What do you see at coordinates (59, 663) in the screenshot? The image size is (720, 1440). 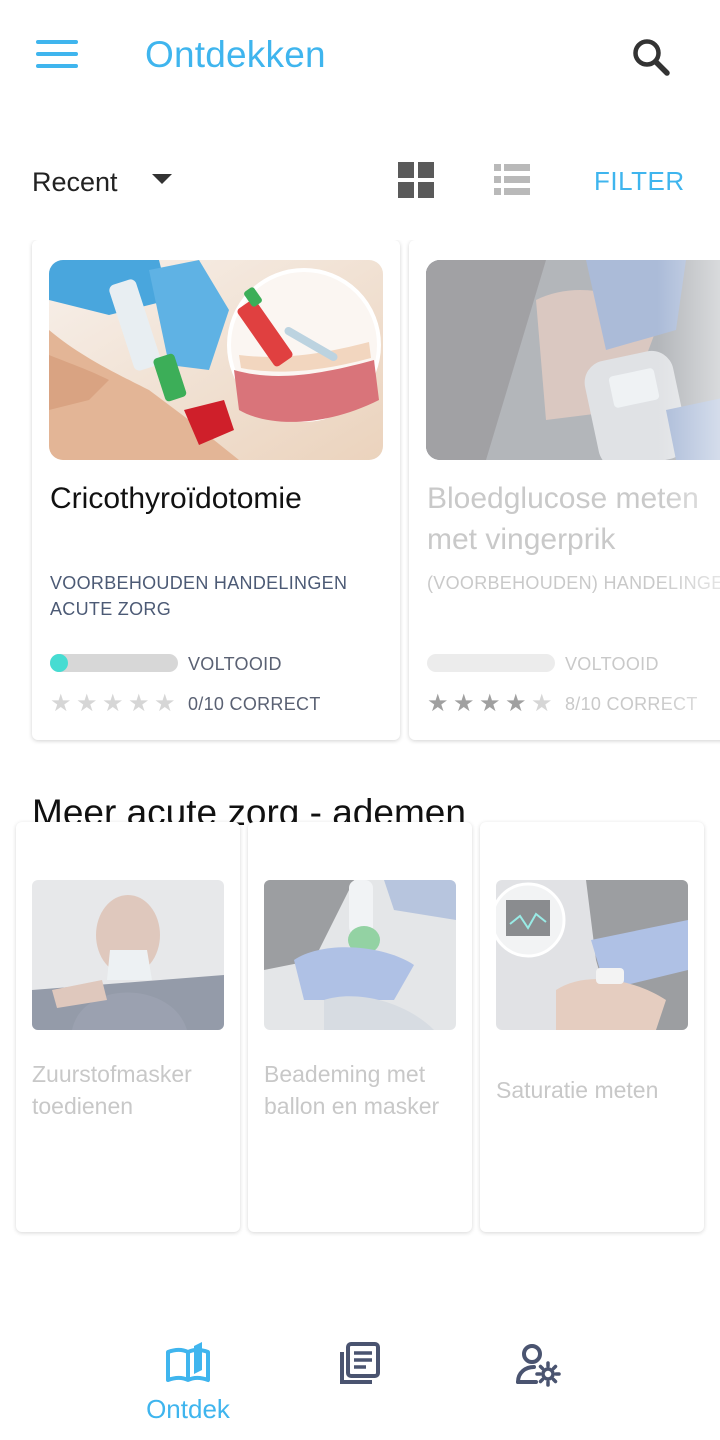 I see `progress-fill` at bounding box center [59, 663].